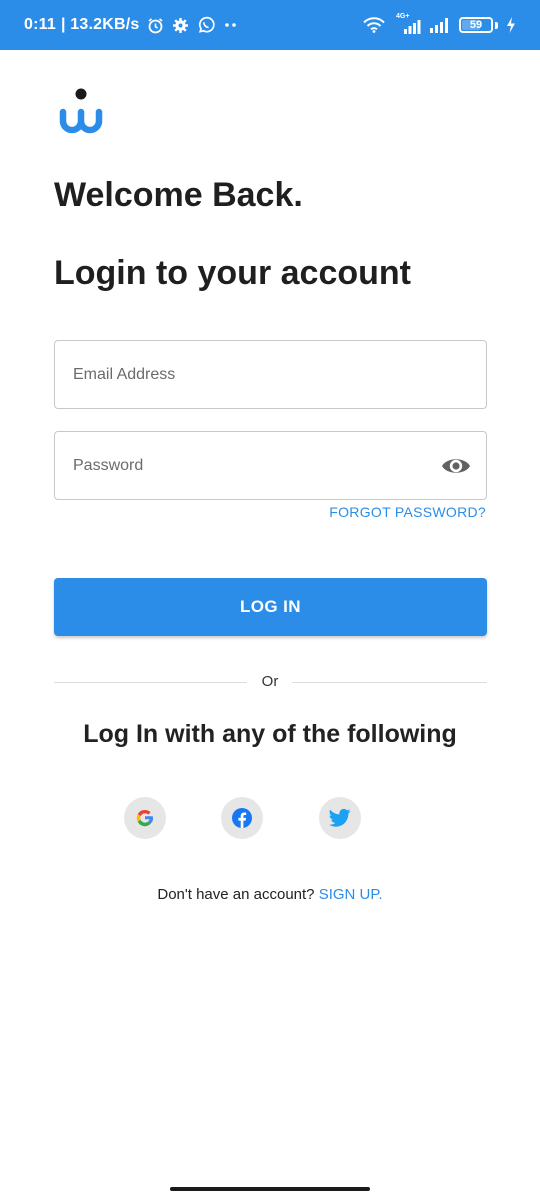 The width and height of the screenshot is (540, 1200). I want to click on charging-icon, so click(511, 25).